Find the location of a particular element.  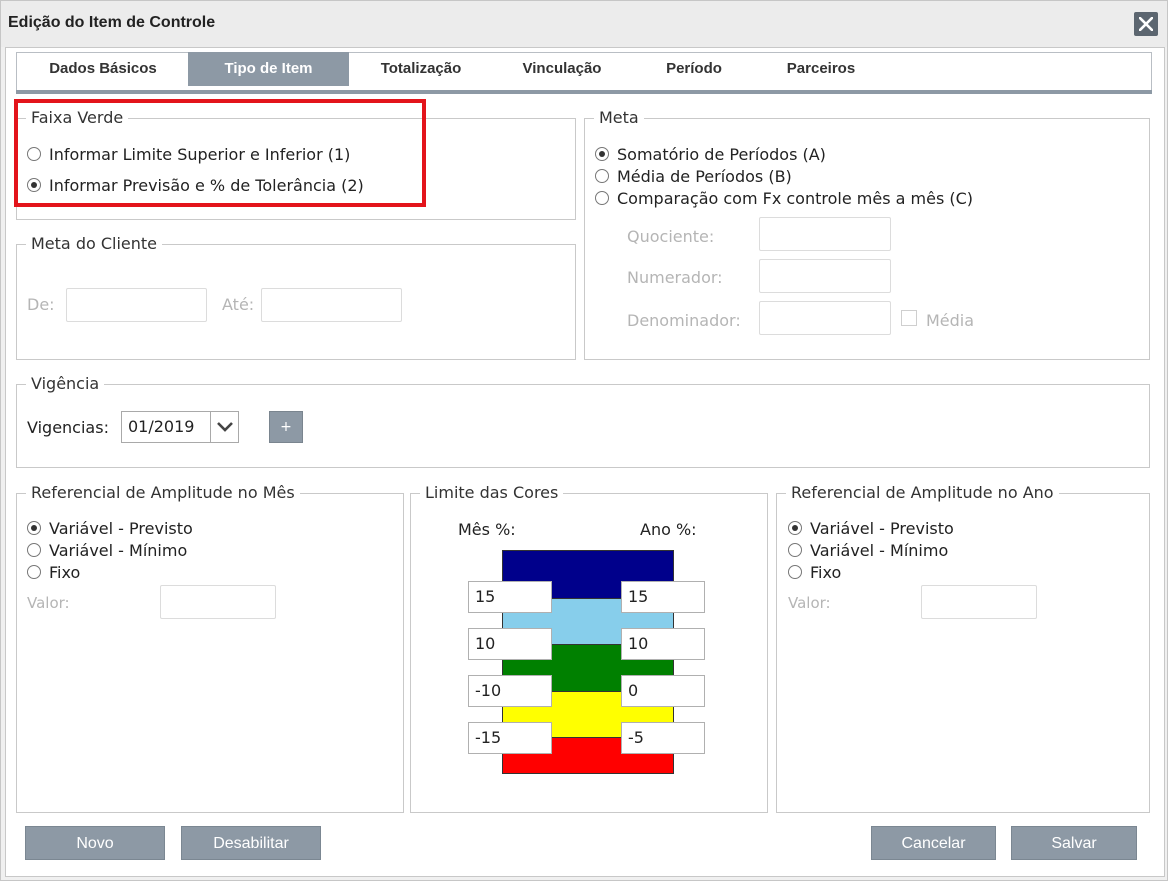

meta-legend: Meta is located at coordinates (619, 118).